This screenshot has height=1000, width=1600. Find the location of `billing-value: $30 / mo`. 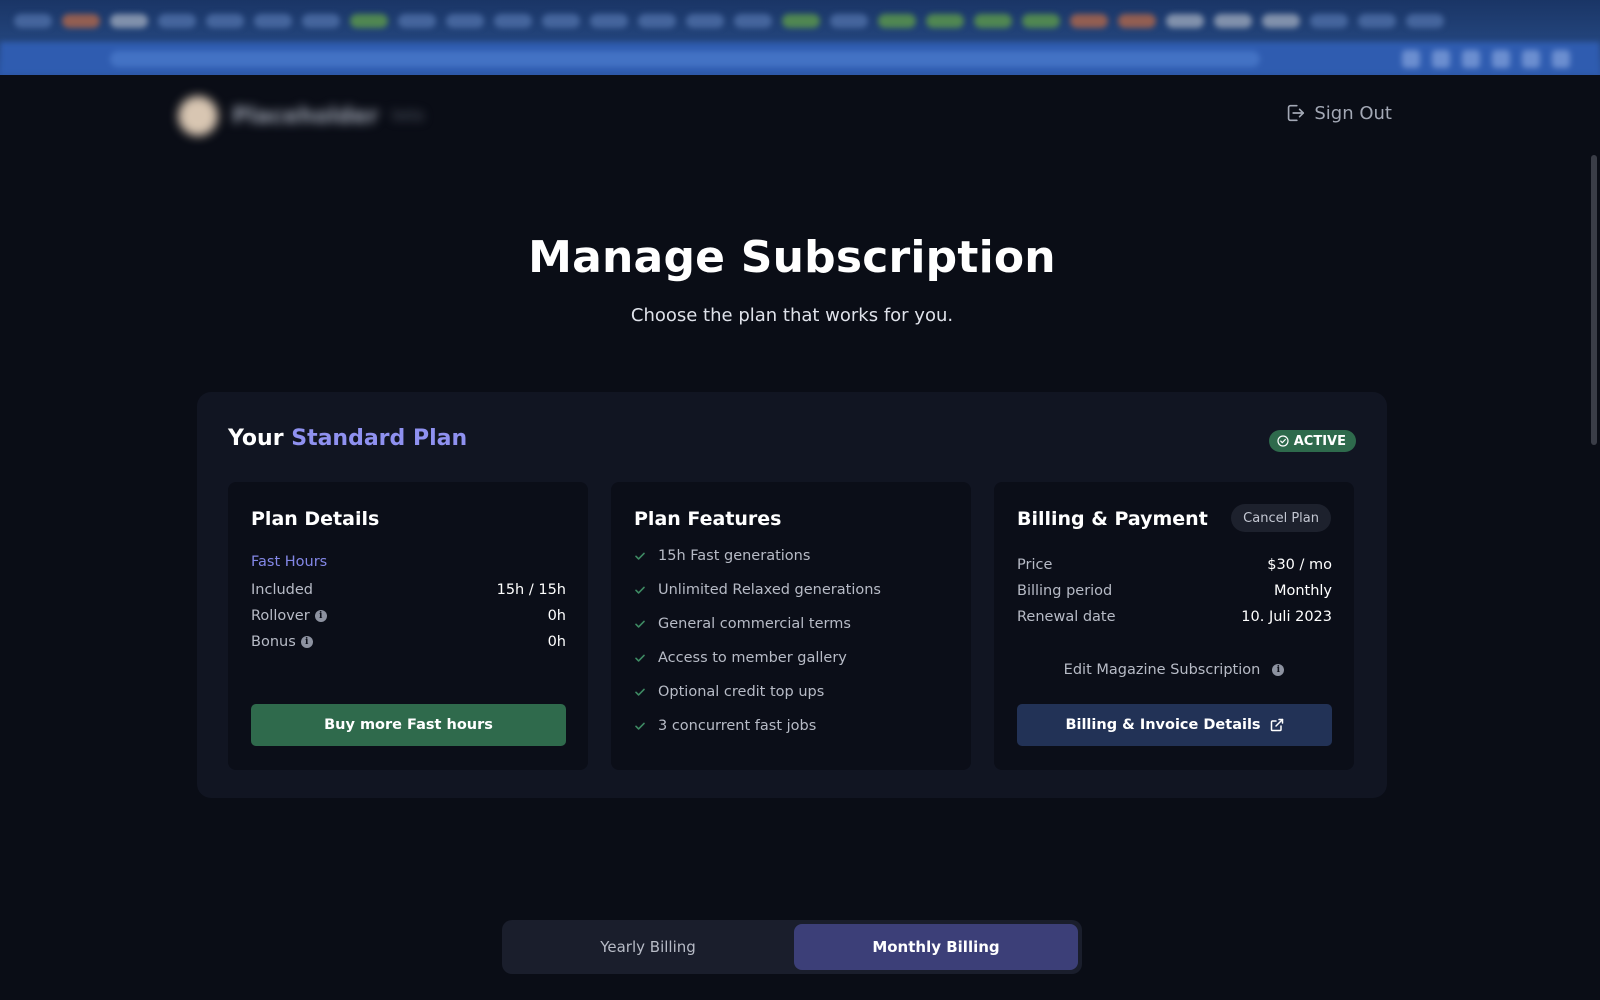

billing-value: $30 / mo is located at coordinates (1299, 565).